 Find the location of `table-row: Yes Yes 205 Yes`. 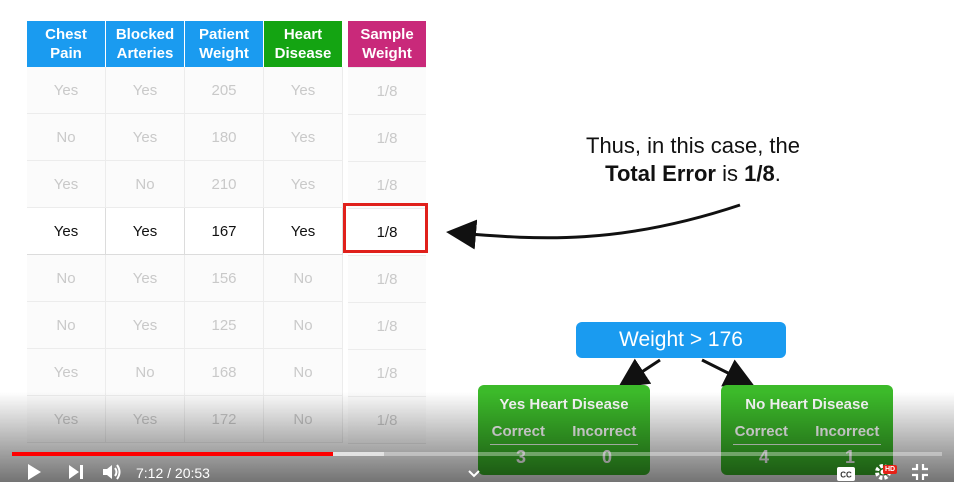

table-row: Yes Yes 205 Yes is located at coordinates (185, 90).